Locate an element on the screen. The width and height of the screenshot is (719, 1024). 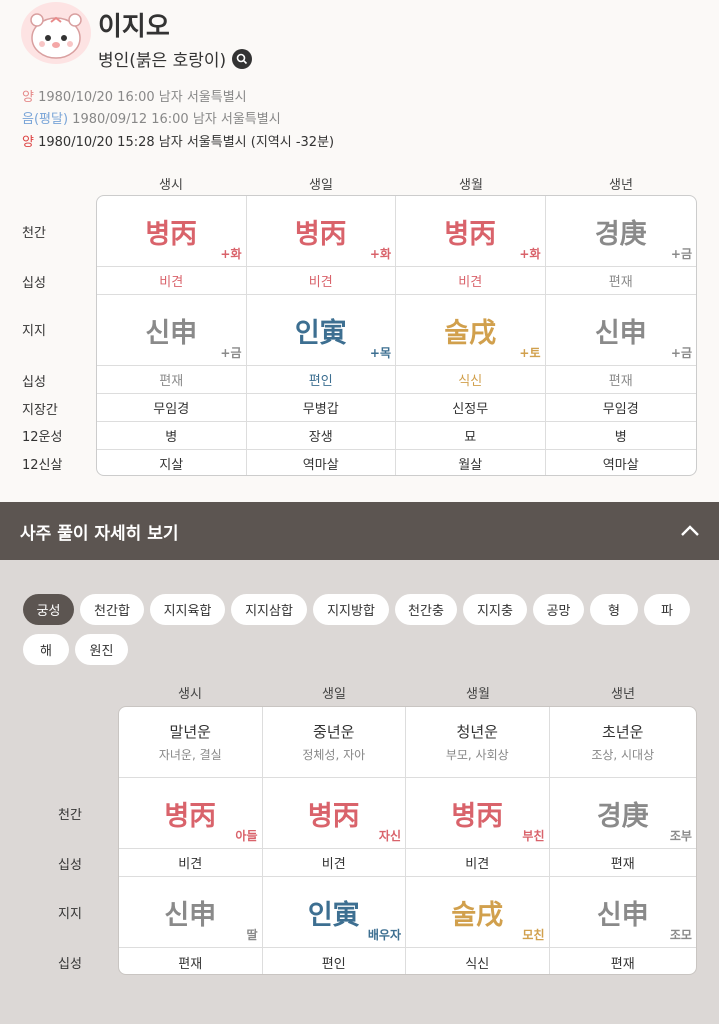
element-tag: +토 is located at coordinates (530, 353).